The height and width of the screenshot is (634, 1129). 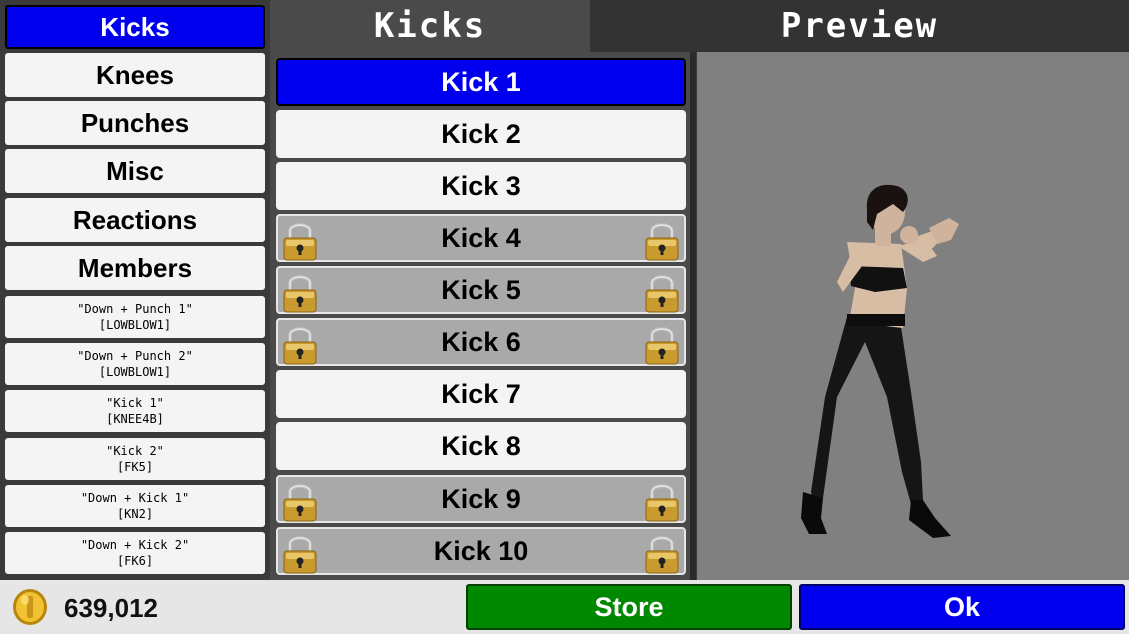 I want to click on coin-balance: 639,012, so click(x=111, y=607).